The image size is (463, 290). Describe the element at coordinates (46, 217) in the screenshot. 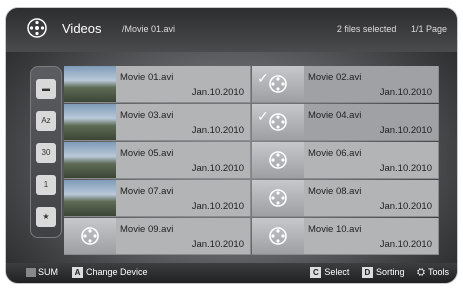

I see `star-icon: ★` at that location.